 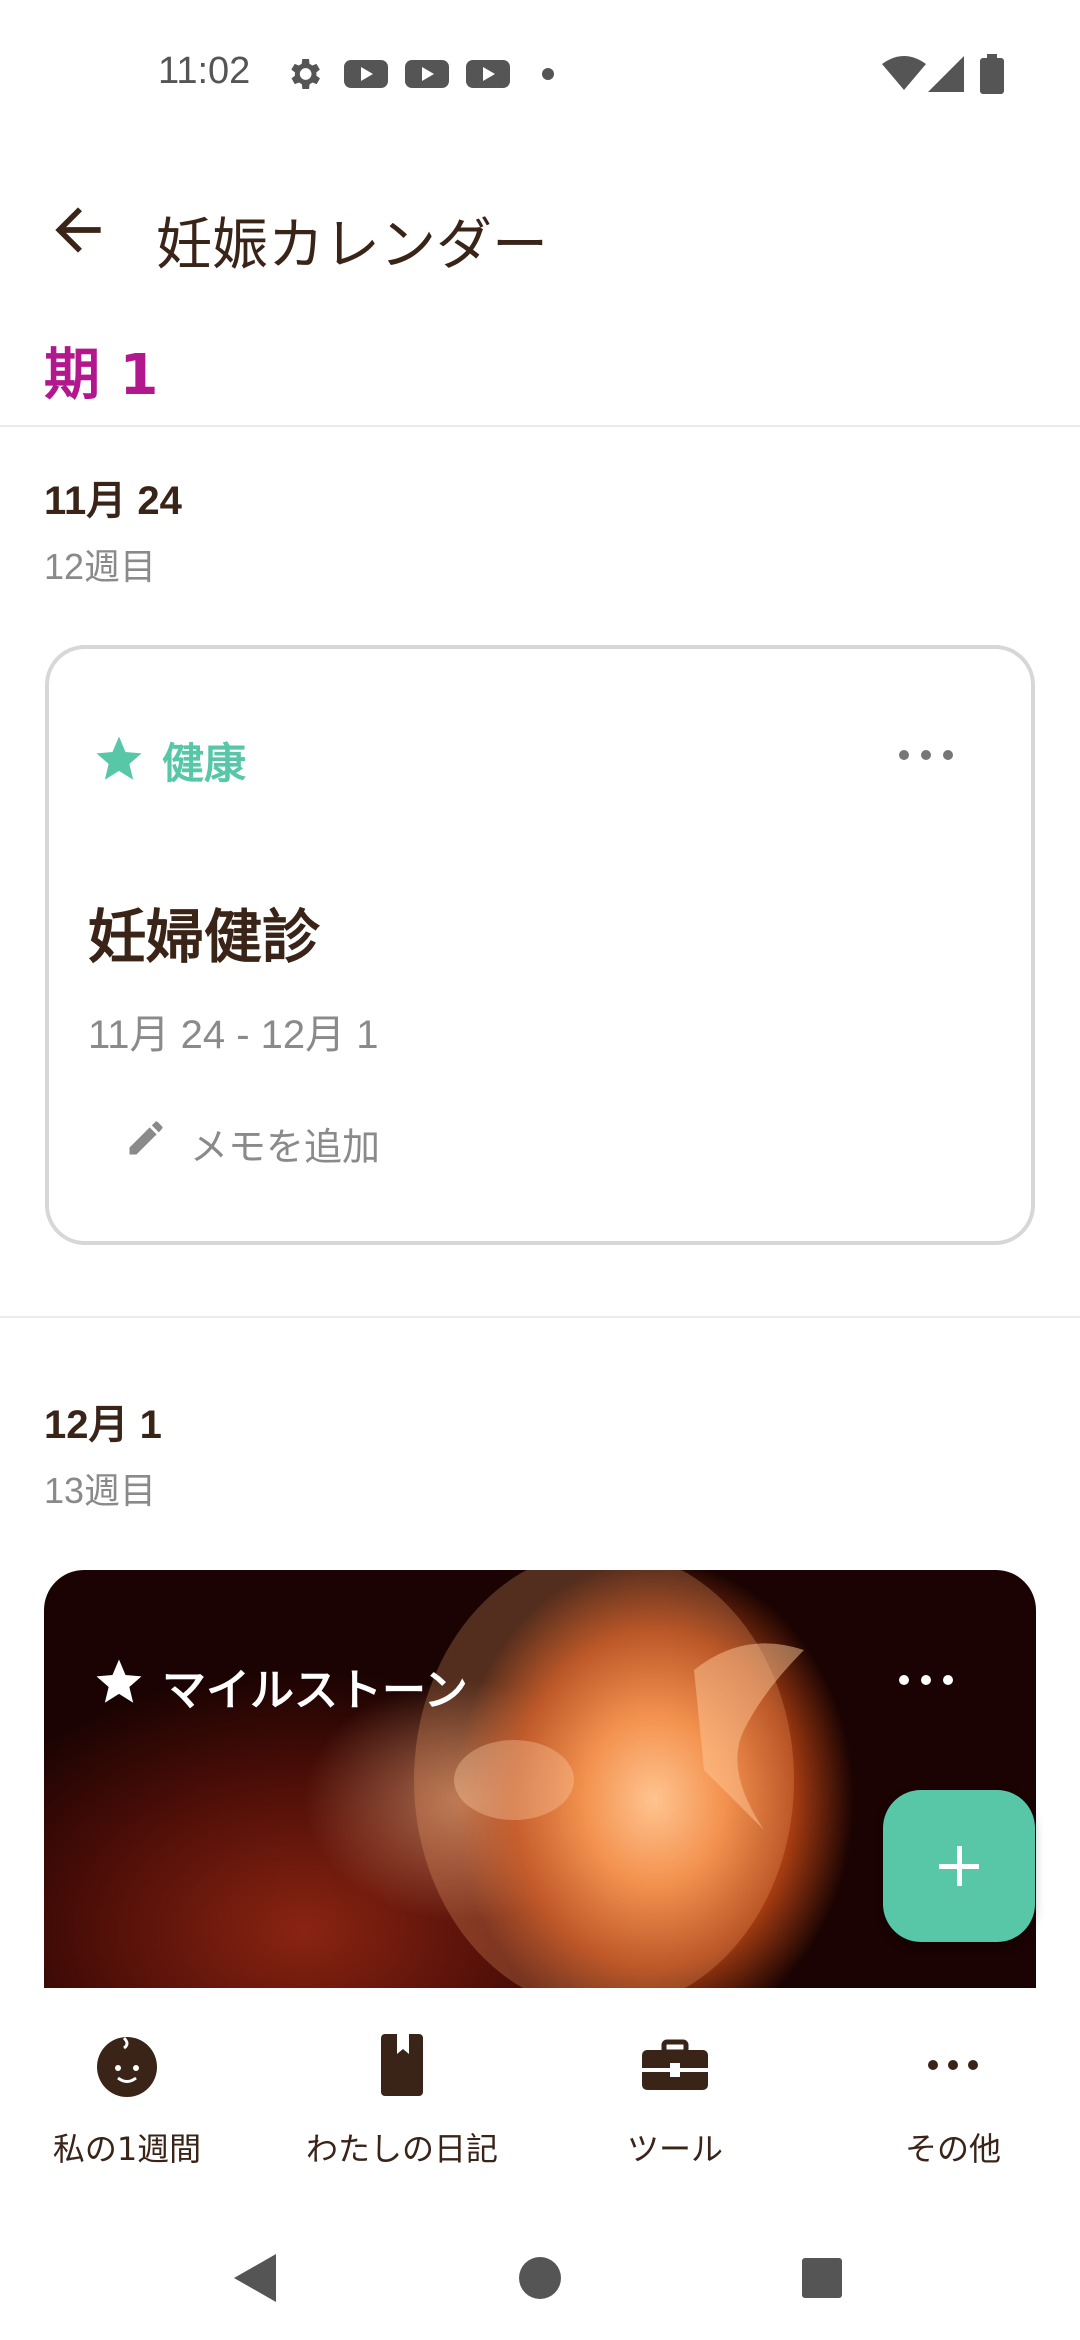 I want to click on status-time: 11:02, so click(x=204, y=71).